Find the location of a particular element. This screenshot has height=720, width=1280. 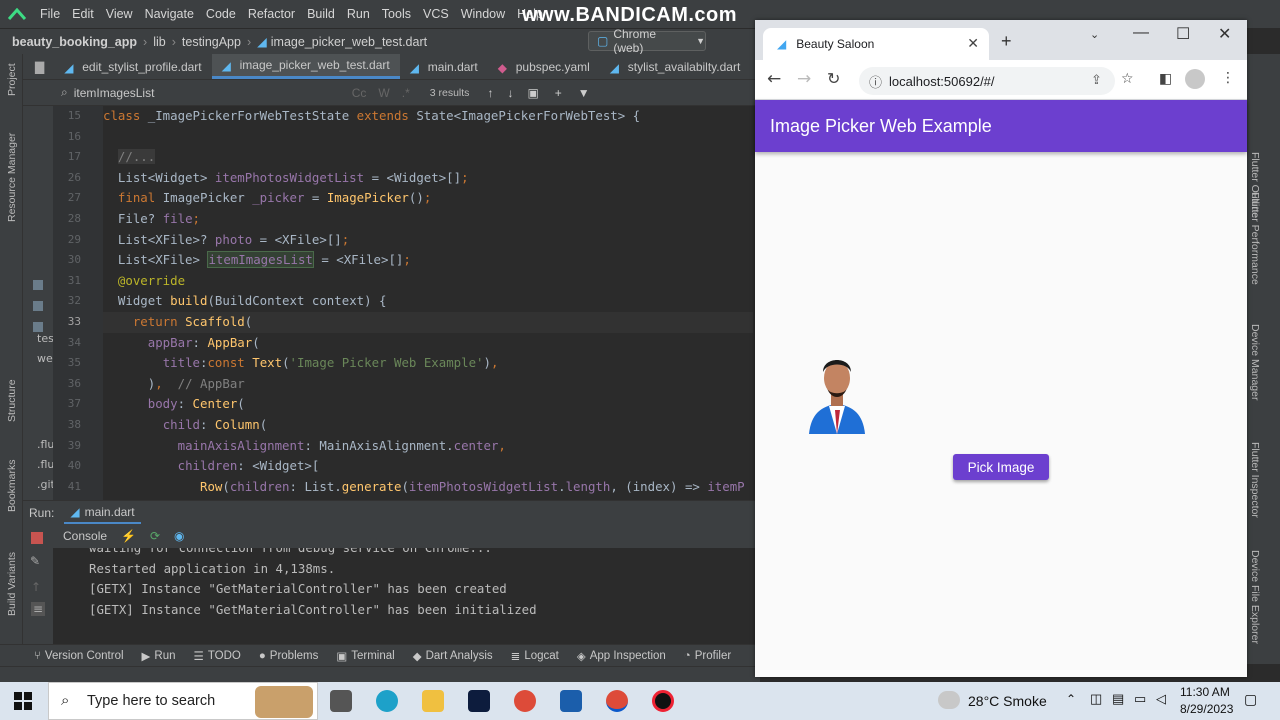

soft-wrap-icon: ≡ is located at coordinates (38, 609).